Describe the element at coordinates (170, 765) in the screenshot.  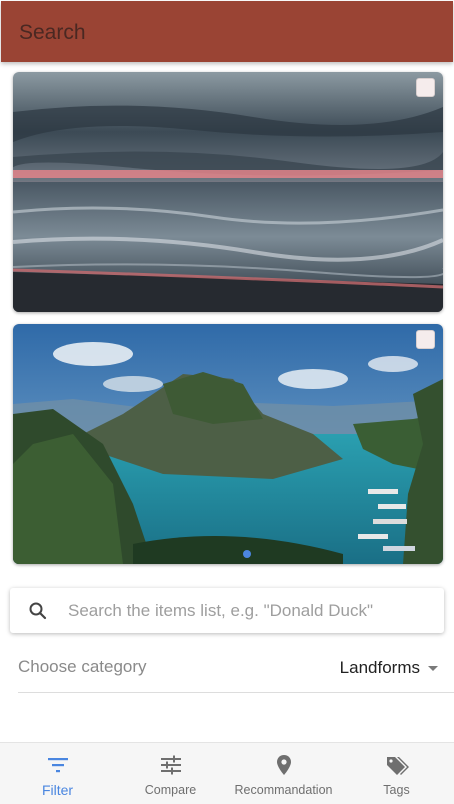
I see `tune-sliders-icon` at that location.